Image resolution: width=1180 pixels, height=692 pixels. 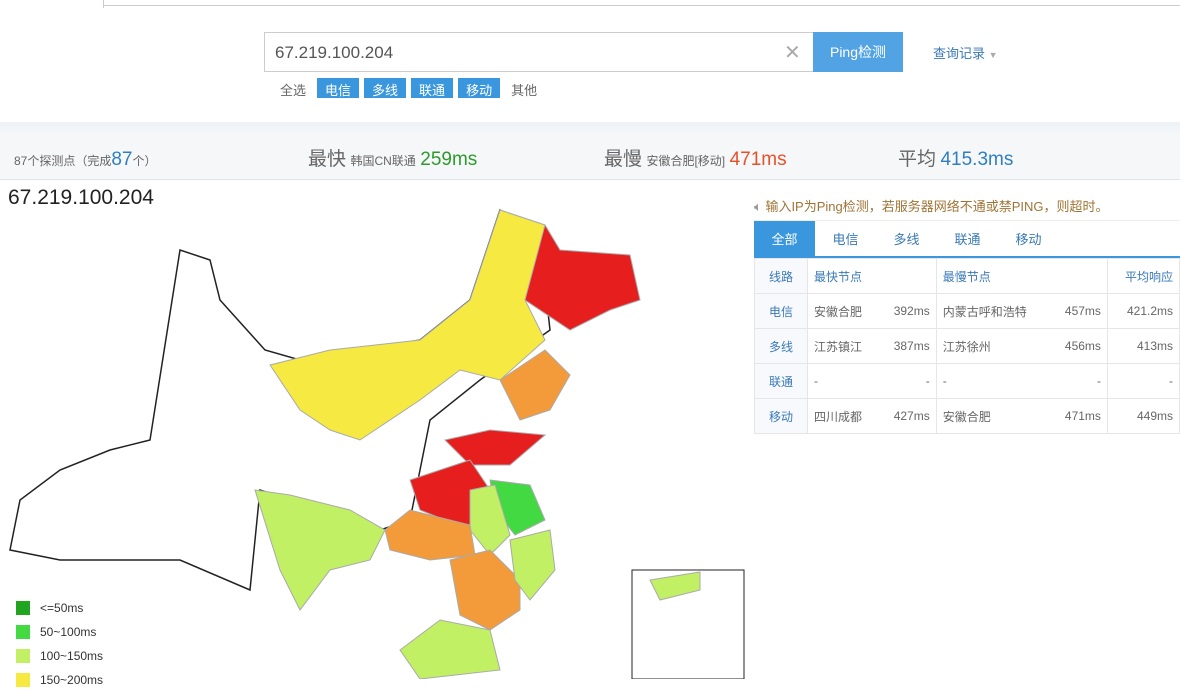 I want to click on table-row: 移动 四川成都 427ms 安徽合肥 471ms 449ms, so click(x=967, y=416).